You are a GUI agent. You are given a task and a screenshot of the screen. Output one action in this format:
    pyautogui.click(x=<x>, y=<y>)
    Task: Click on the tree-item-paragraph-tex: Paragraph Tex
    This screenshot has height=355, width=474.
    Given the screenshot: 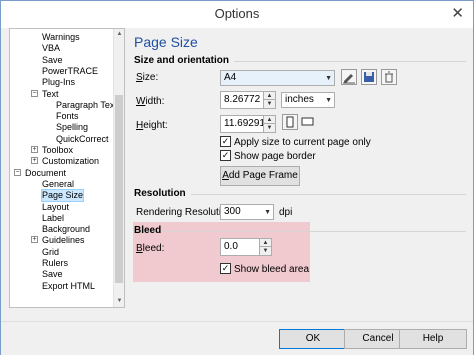 What is the action you would take?
    pyautogui.click(x=85, y=105)
    